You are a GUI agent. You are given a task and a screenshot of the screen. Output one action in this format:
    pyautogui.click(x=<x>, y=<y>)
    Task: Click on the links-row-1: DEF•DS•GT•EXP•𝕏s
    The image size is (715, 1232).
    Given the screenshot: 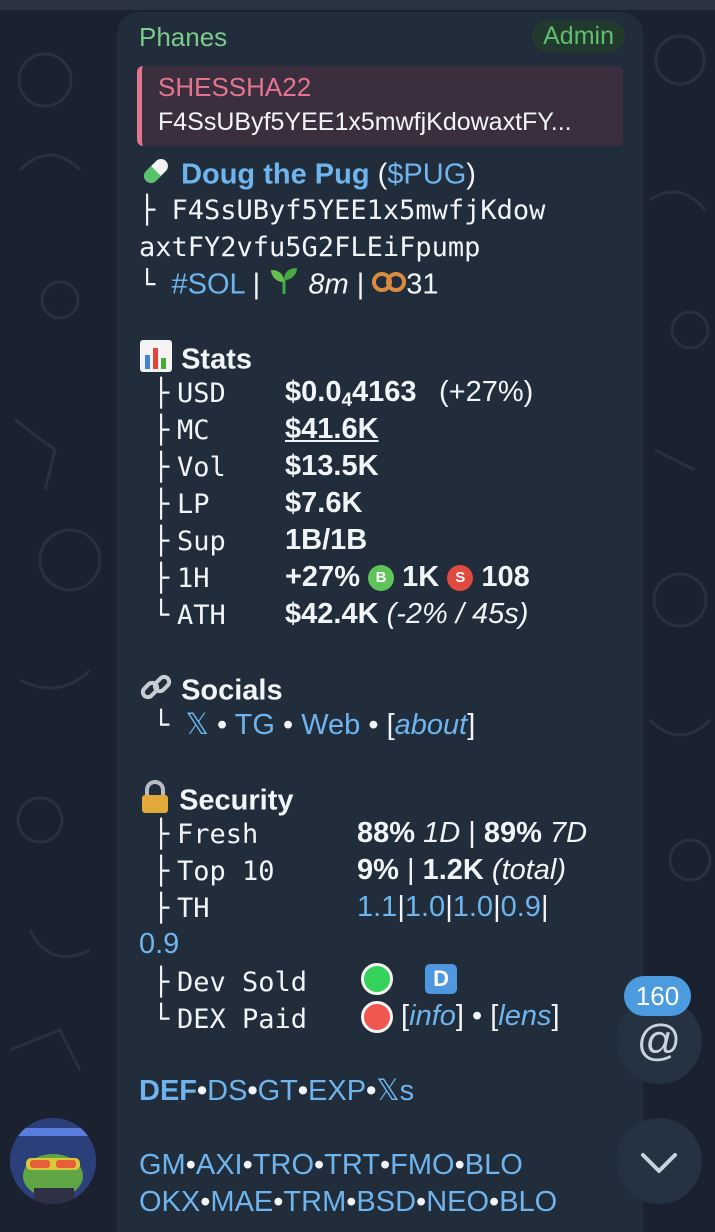 What is the action you would take?
    pyautogui.click(x=277, y=1091)
    